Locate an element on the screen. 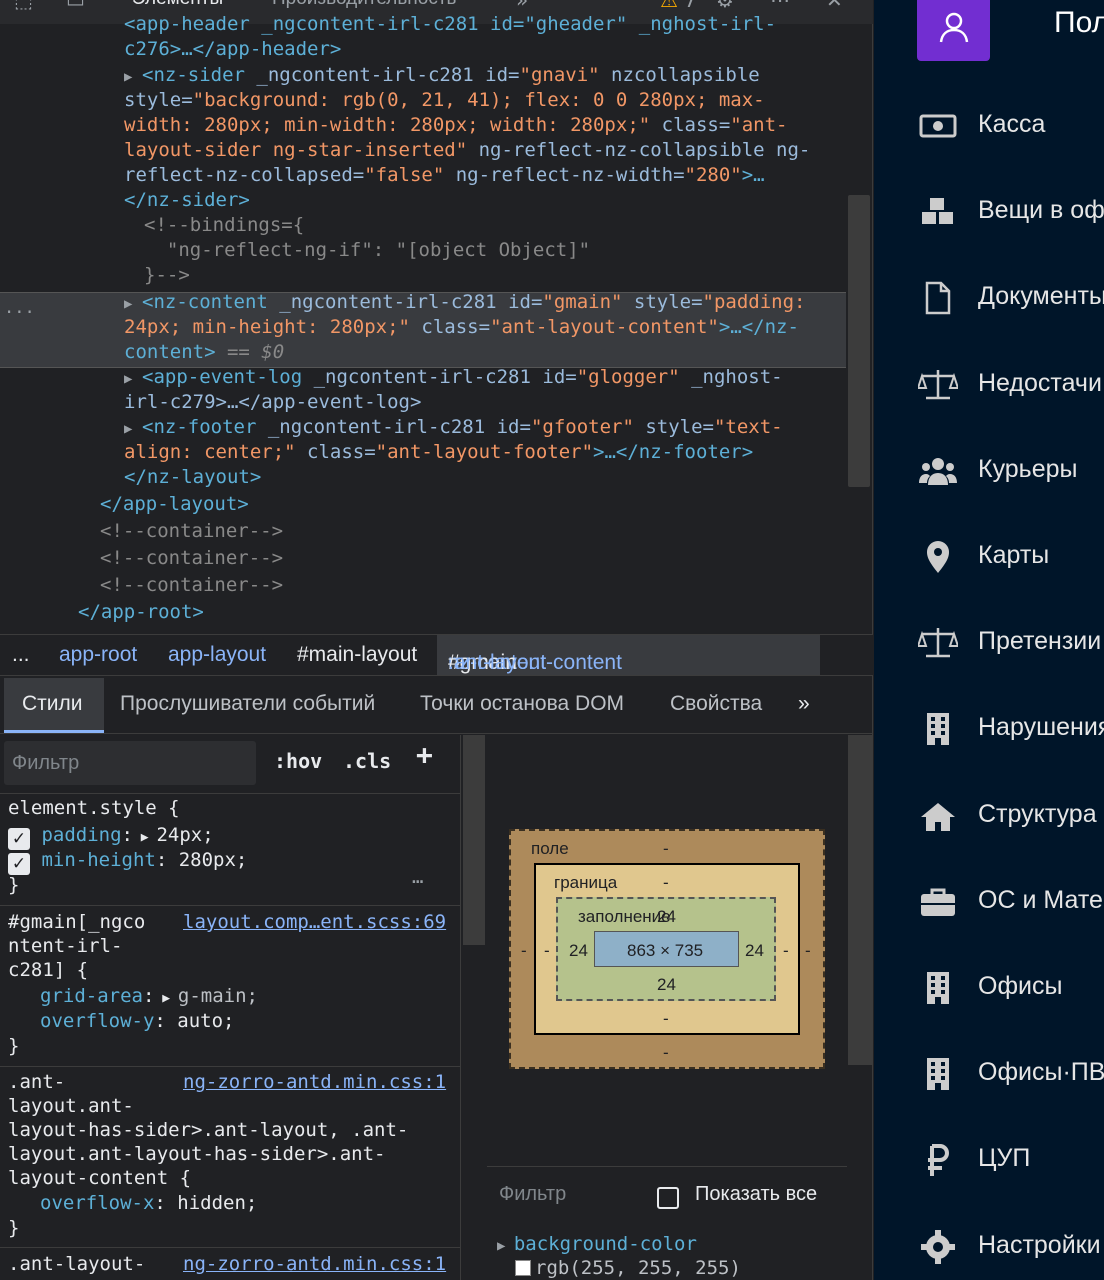 This screenshot has height=1280, width=1104. tab-elements: Элементы is located at coordinates (177, 5).